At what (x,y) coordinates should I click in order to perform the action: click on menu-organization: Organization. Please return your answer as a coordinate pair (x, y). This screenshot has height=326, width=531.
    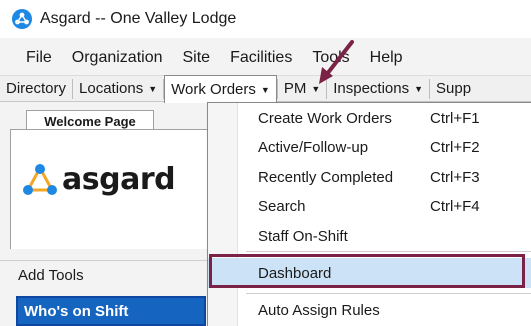
    Looking at the image, I should click on (117, 58).